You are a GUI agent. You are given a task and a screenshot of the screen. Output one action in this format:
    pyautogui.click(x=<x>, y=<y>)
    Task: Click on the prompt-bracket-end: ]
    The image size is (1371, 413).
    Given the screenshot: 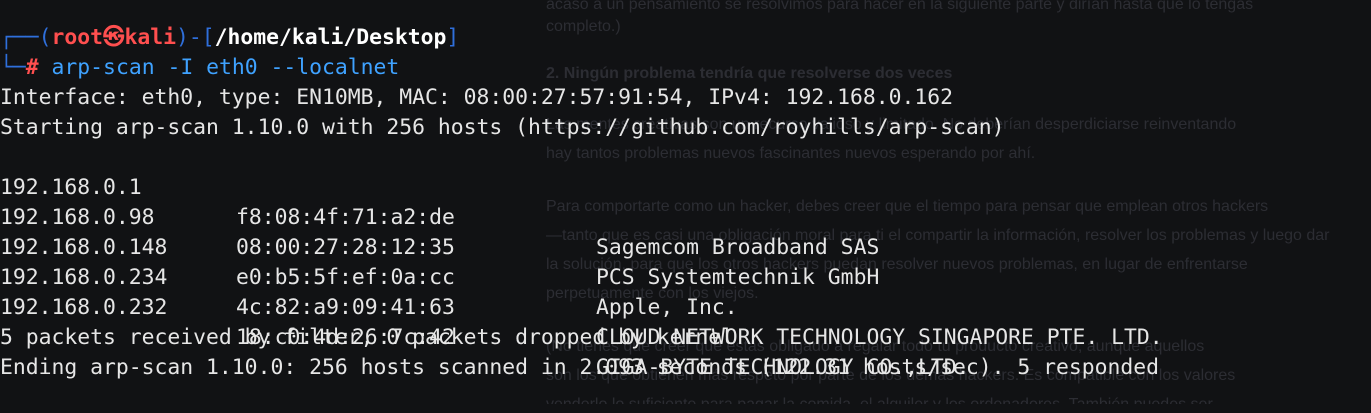 What is the action you would take?
    pyautogui.click(x=453, y=37)
    